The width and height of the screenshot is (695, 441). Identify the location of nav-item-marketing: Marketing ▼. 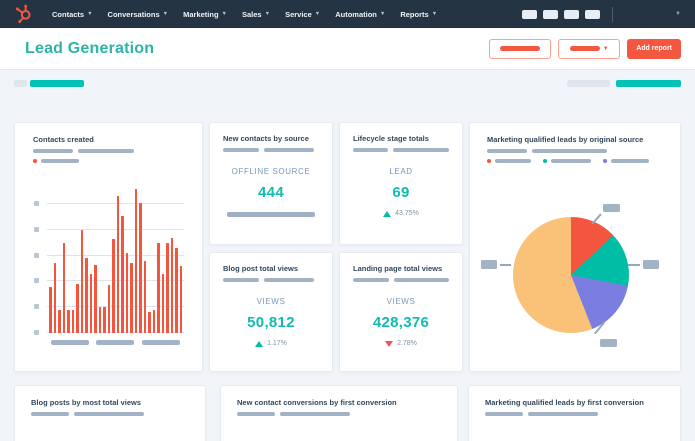
(205, 14).